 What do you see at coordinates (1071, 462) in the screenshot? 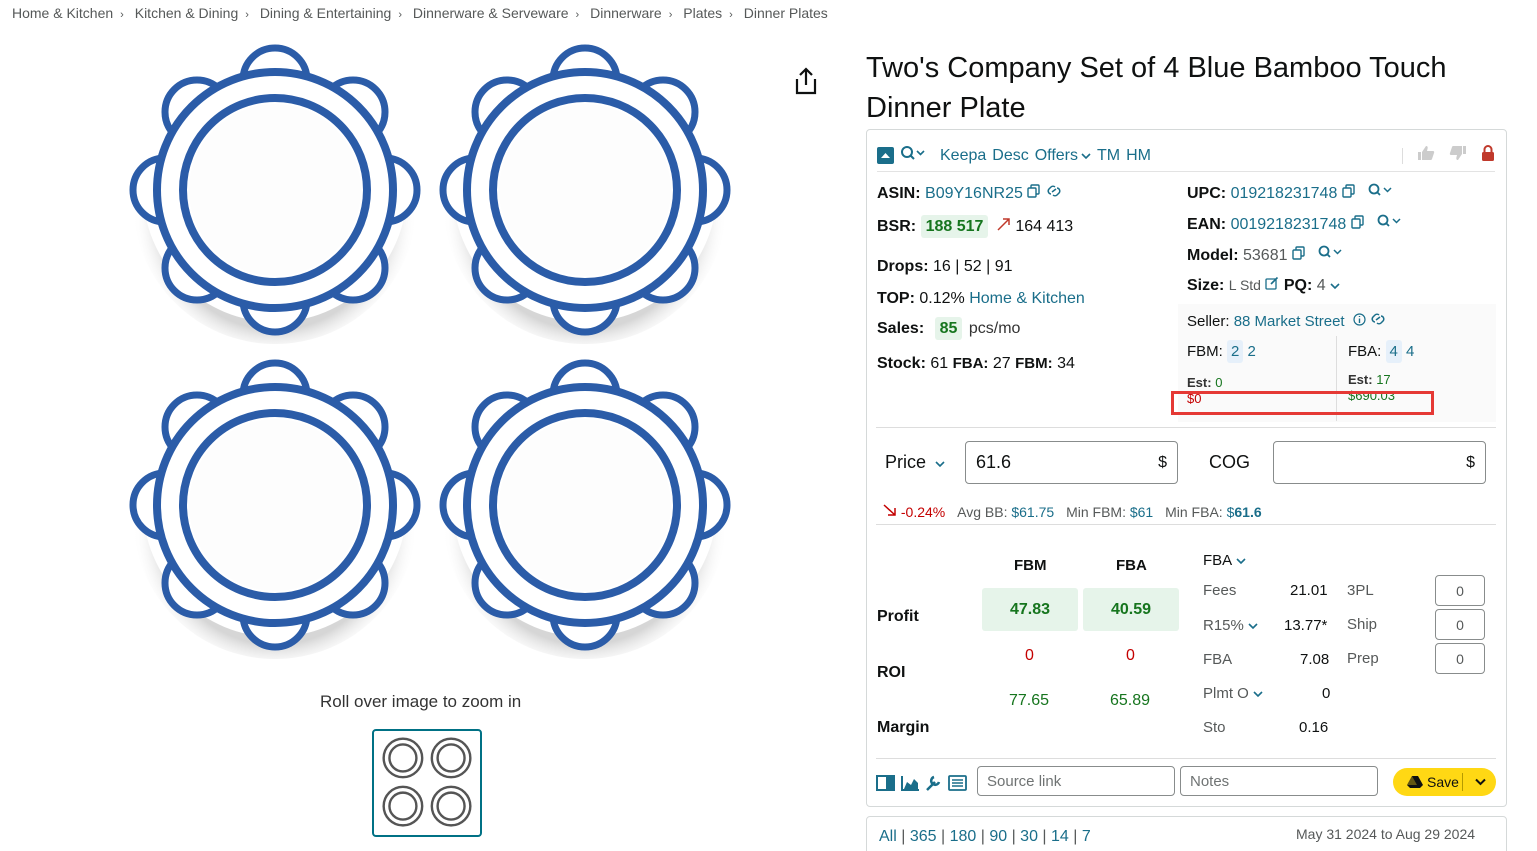
I see `price-input: 61.6 $` at bounding box center [1071, 462].